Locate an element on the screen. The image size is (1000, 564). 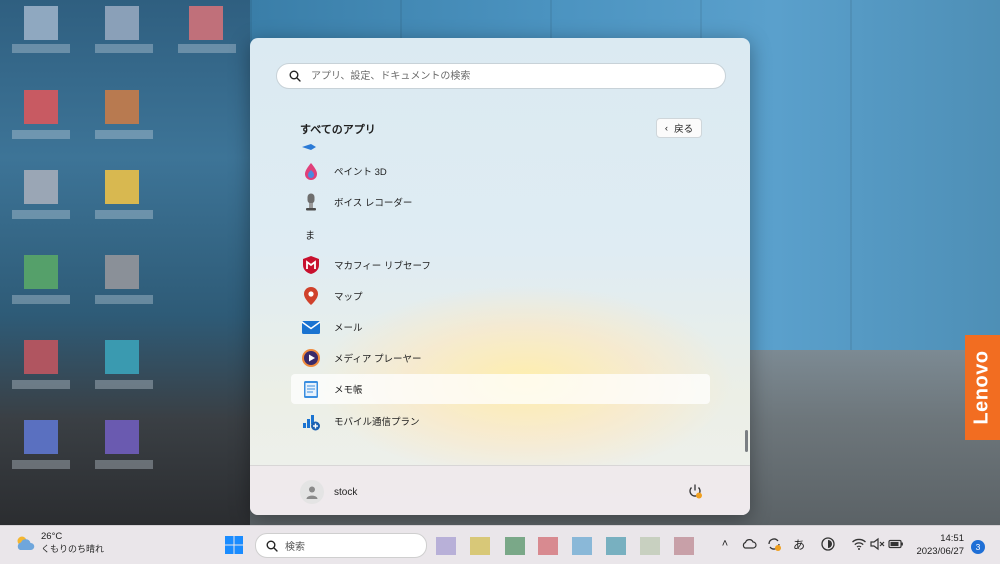
battery-icon is located at coordinates (896, 544).